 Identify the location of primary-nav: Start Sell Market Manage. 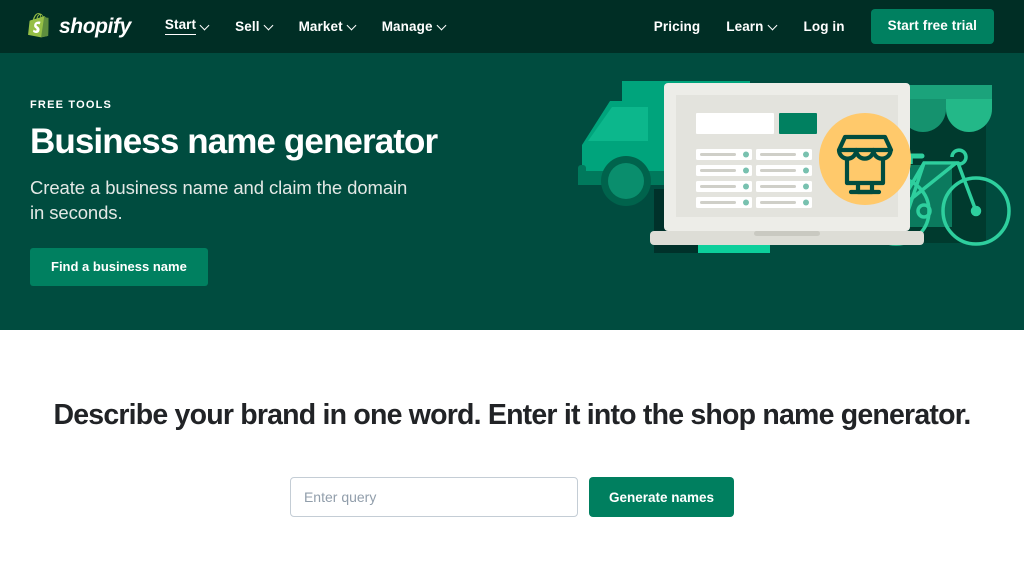
(305, 26).